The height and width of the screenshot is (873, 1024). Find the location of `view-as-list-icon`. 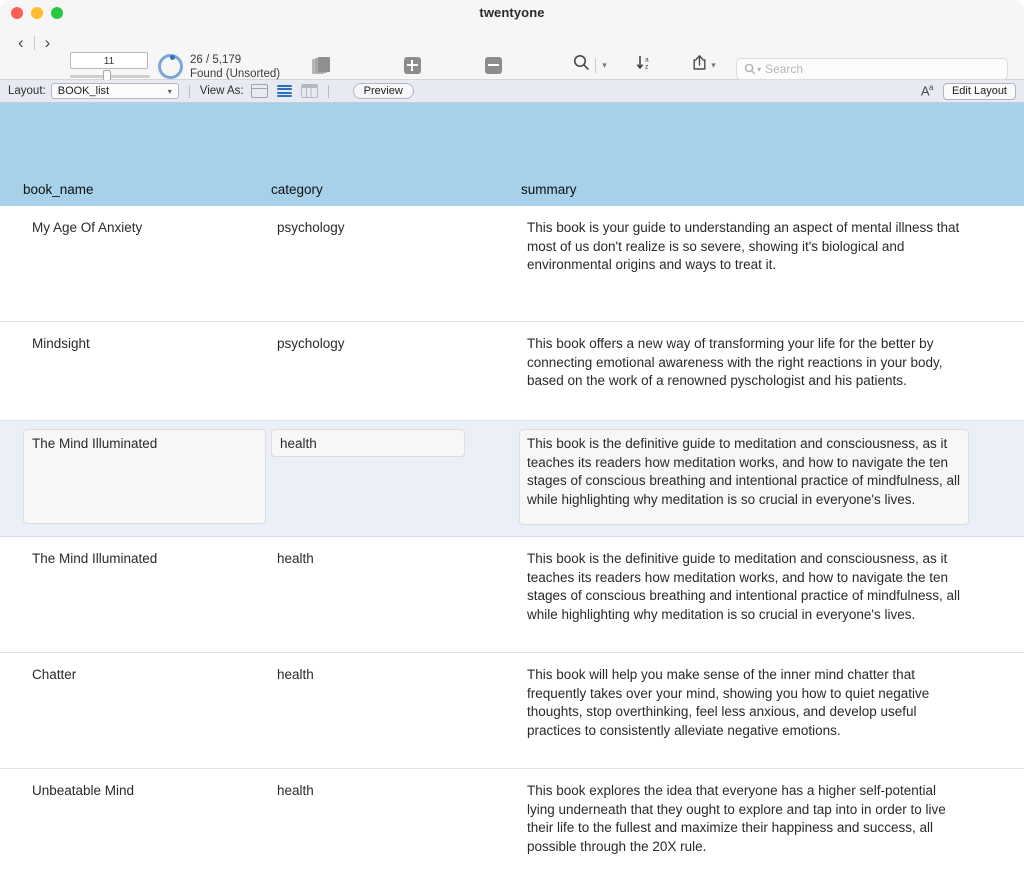

view-as-list-icon is located at coordinates (284, 91).